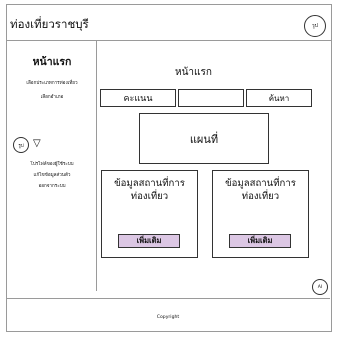 The image size is (337, 337). I want to click on sidebar-item-district: เลือกอำเภอ, so click(52, 97).